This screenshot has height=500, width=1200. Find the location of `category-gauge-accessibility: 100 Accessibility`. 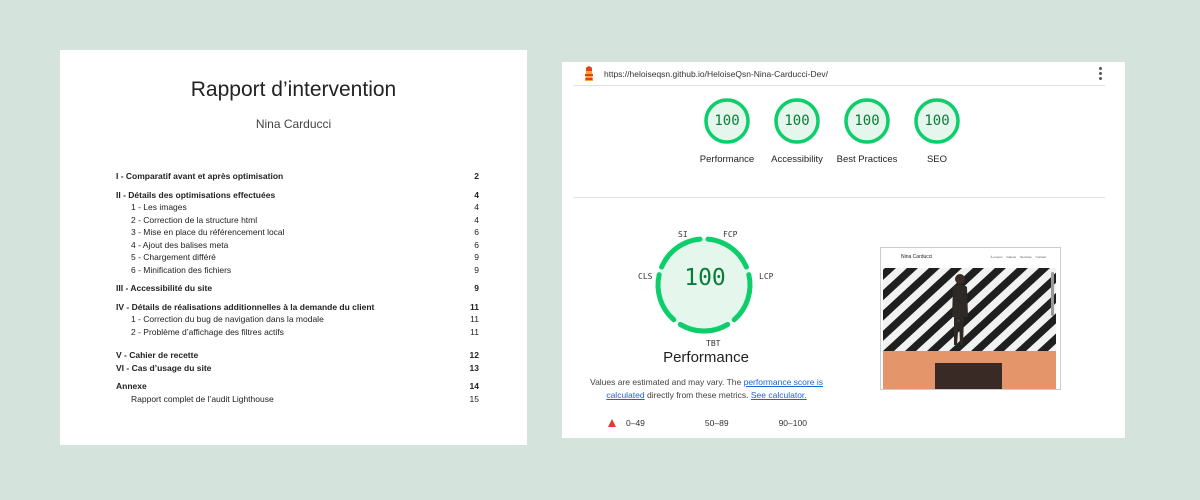

category-gauge-accessibility: 100 Accessibility is located at coordinates (797, 131).